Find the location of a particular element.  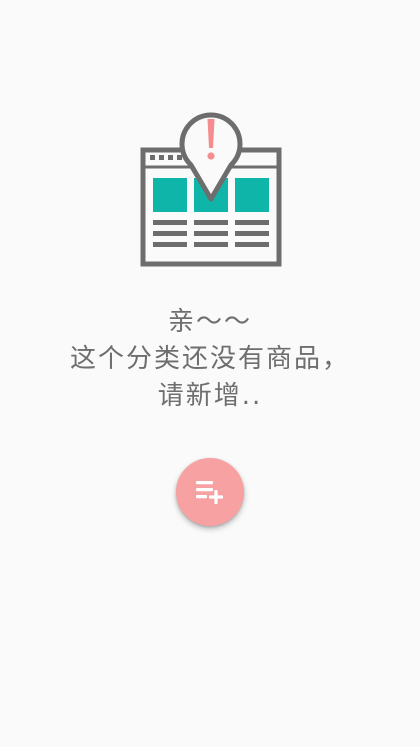

playlist-add-icon is located at coordinates (209, 492).